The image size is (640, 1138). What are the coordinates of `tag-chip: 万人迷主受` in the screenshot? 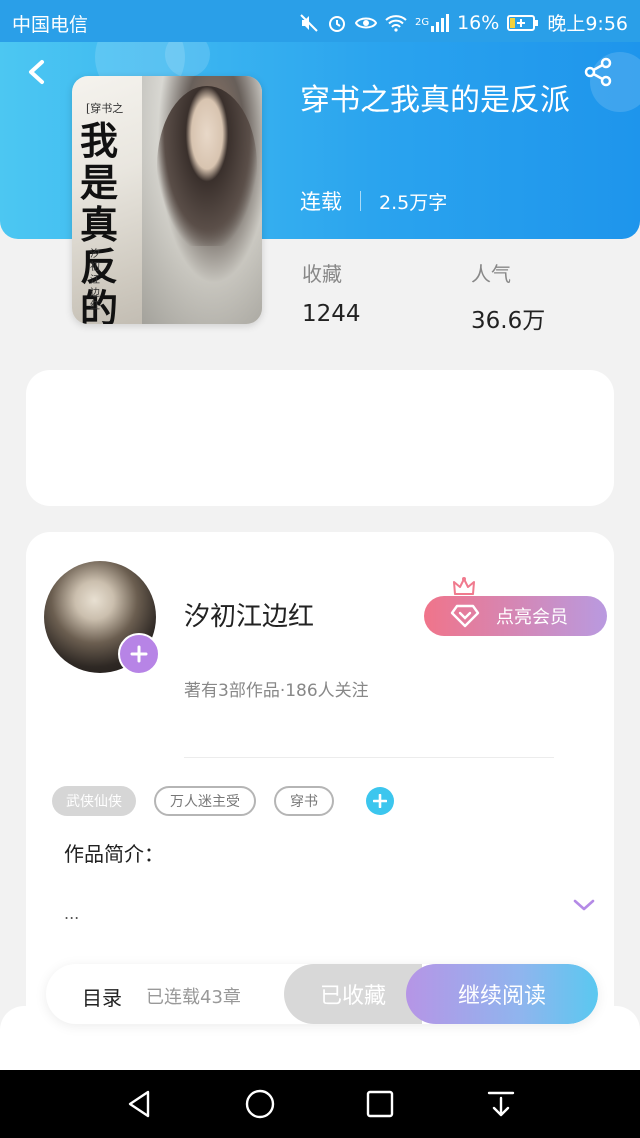 It's located at (205, 801).